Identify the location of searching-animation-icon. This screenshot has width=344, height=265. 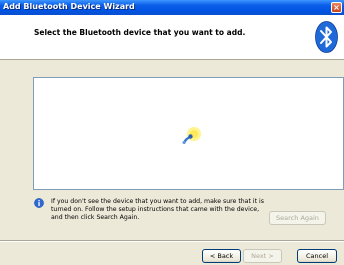
(191, 135).